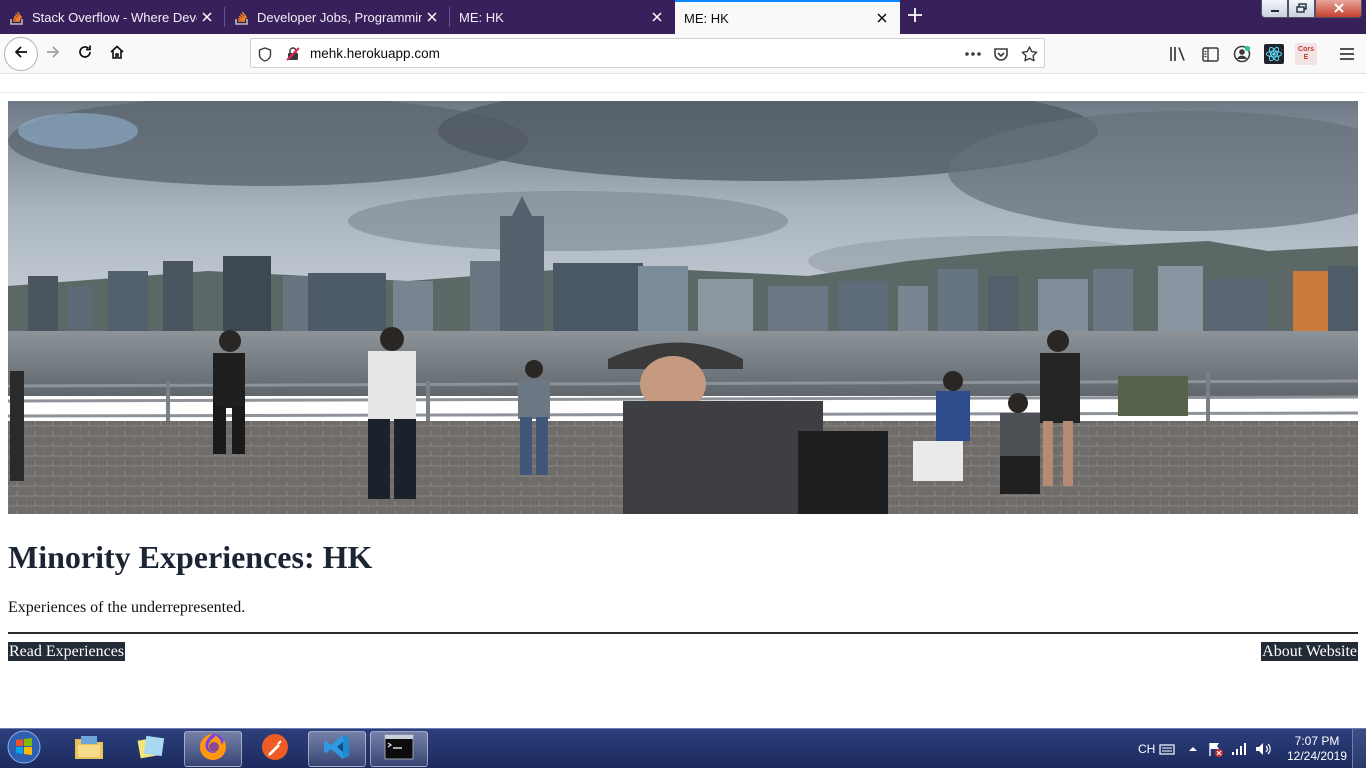 This screenshot has height=768, width=1366. I want to click on taskbar-firefox, so click(213, 749).